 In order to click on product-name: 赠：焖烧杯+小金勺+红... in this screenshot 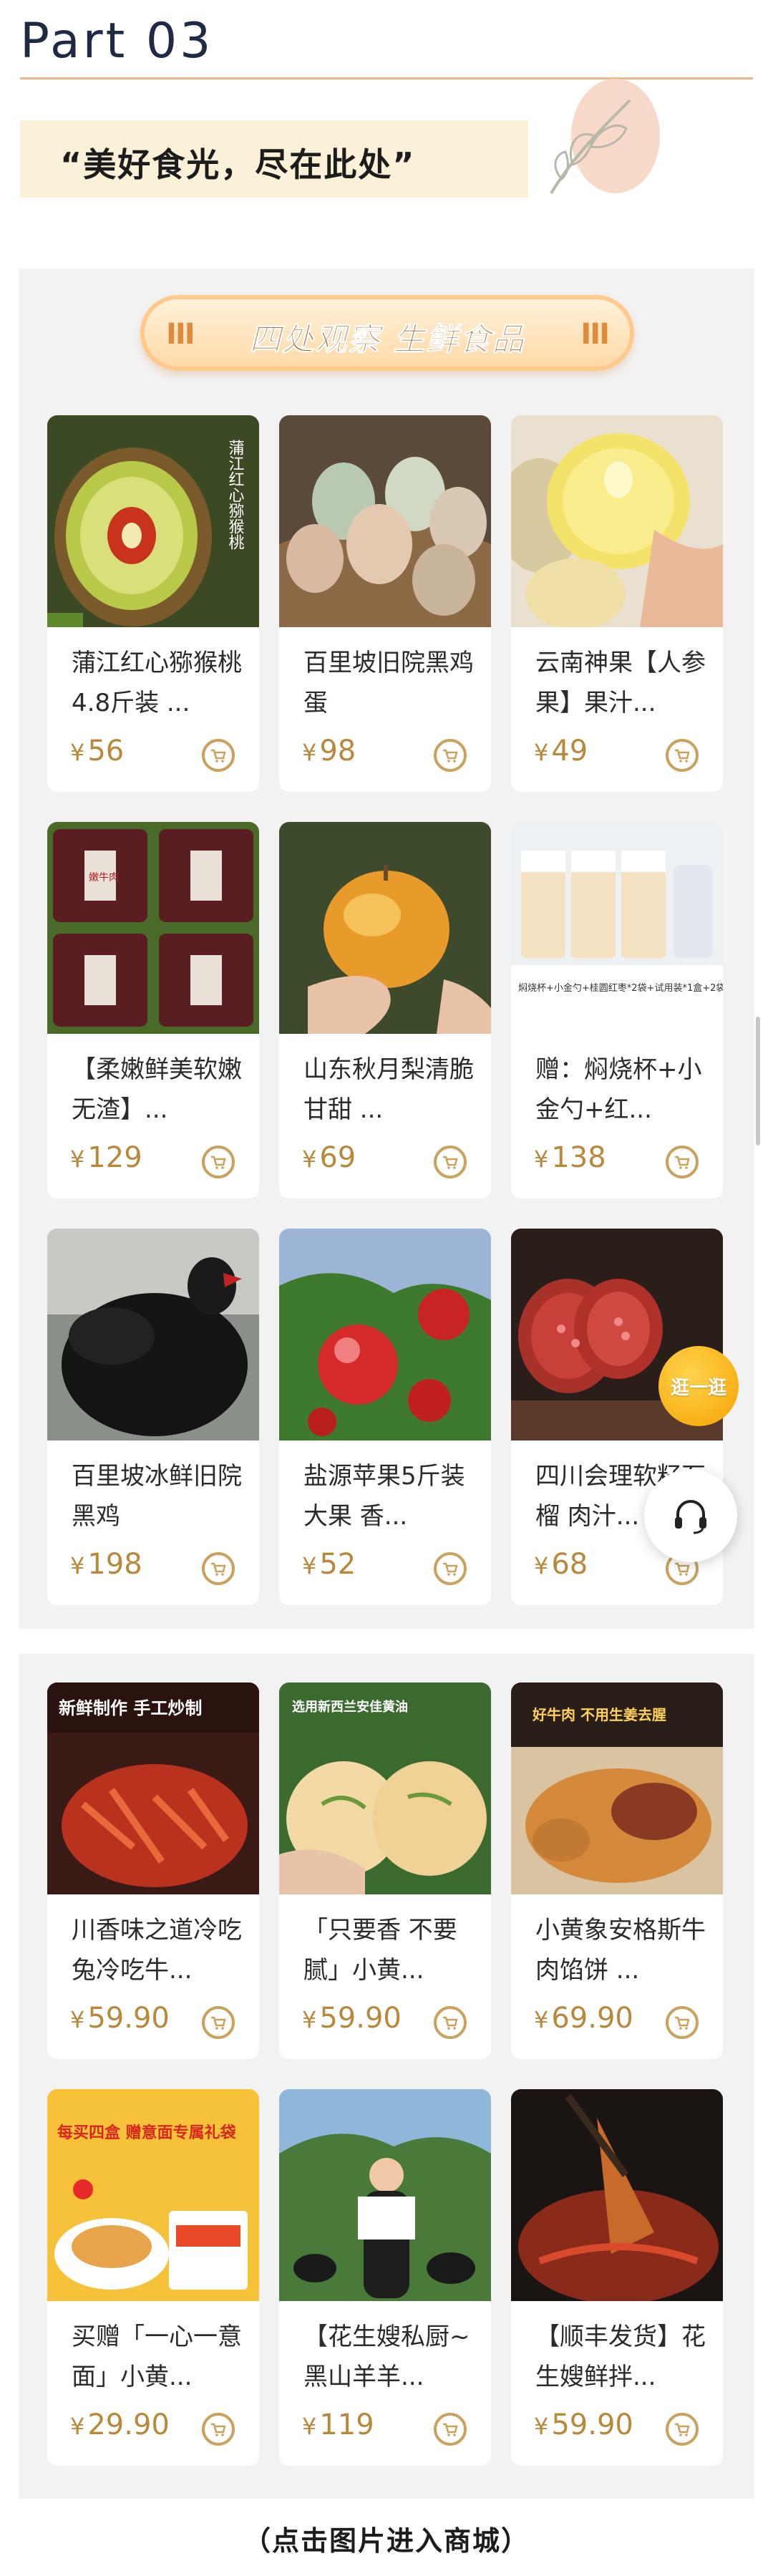, I will do `click(621, 1090)`.